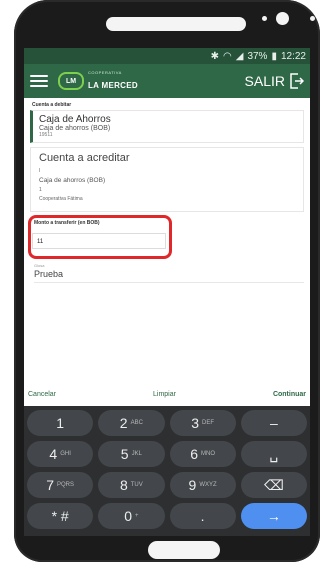  Describe the element at coordinates (39, 81) in the screenshot. I see `hamburger-menu-icon` at that location.